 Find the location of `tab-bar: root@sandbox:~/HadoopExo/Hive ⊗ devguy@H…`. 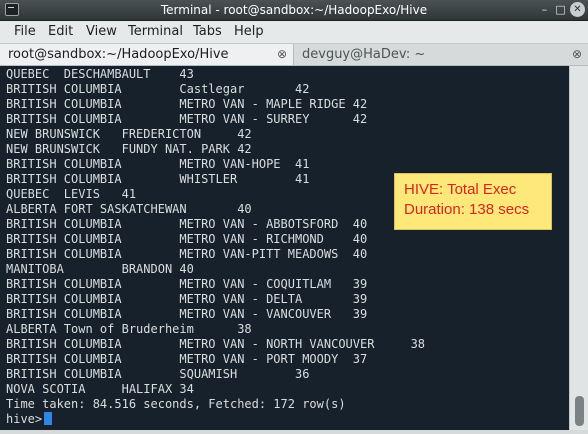

tab-bar: root@sandbox:~/HadoopExo/Hive ⊗ devguy@H… is located at coordinates (294, 55).